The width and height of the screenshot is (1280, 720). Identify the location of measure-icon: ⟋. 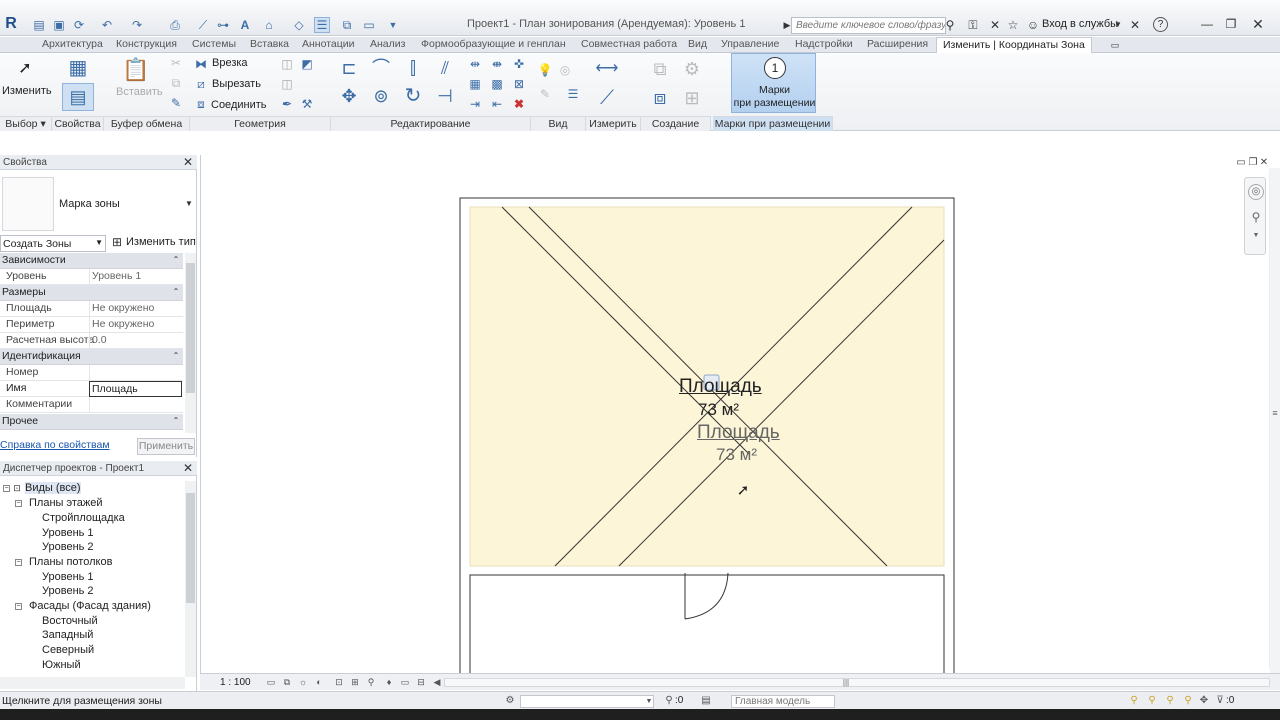
(203, 25).